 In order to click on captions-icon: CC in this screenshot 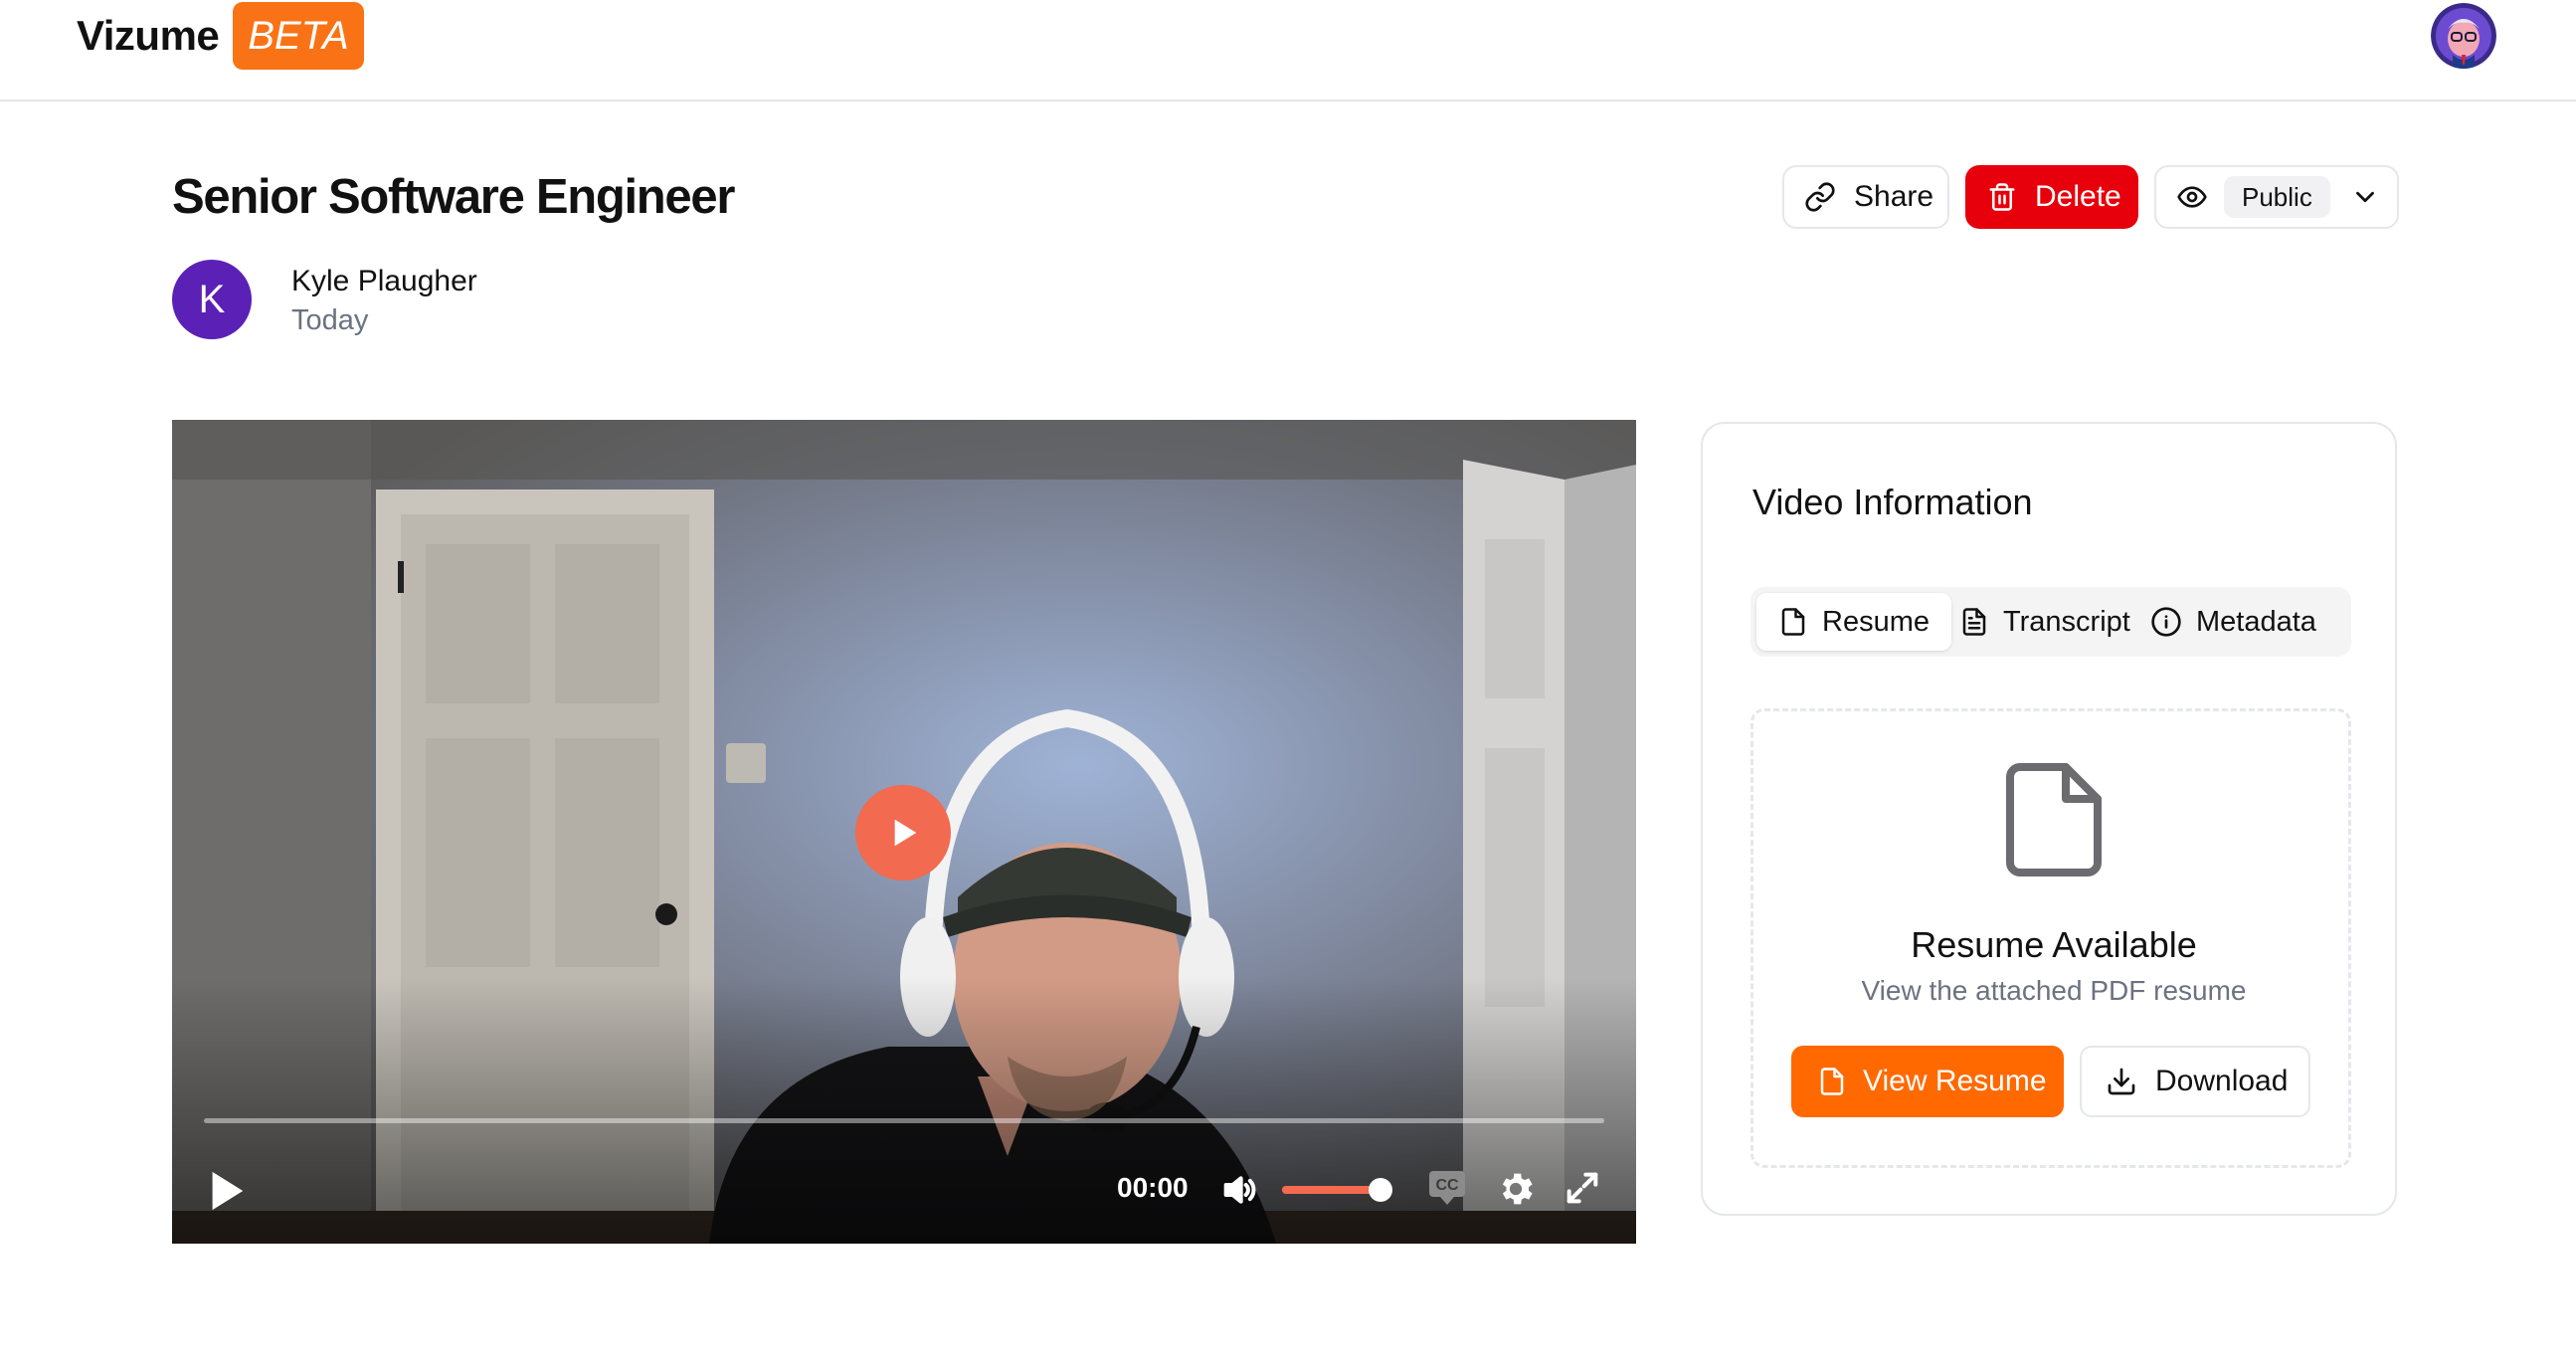, I will do `click(1447, 1189)`.